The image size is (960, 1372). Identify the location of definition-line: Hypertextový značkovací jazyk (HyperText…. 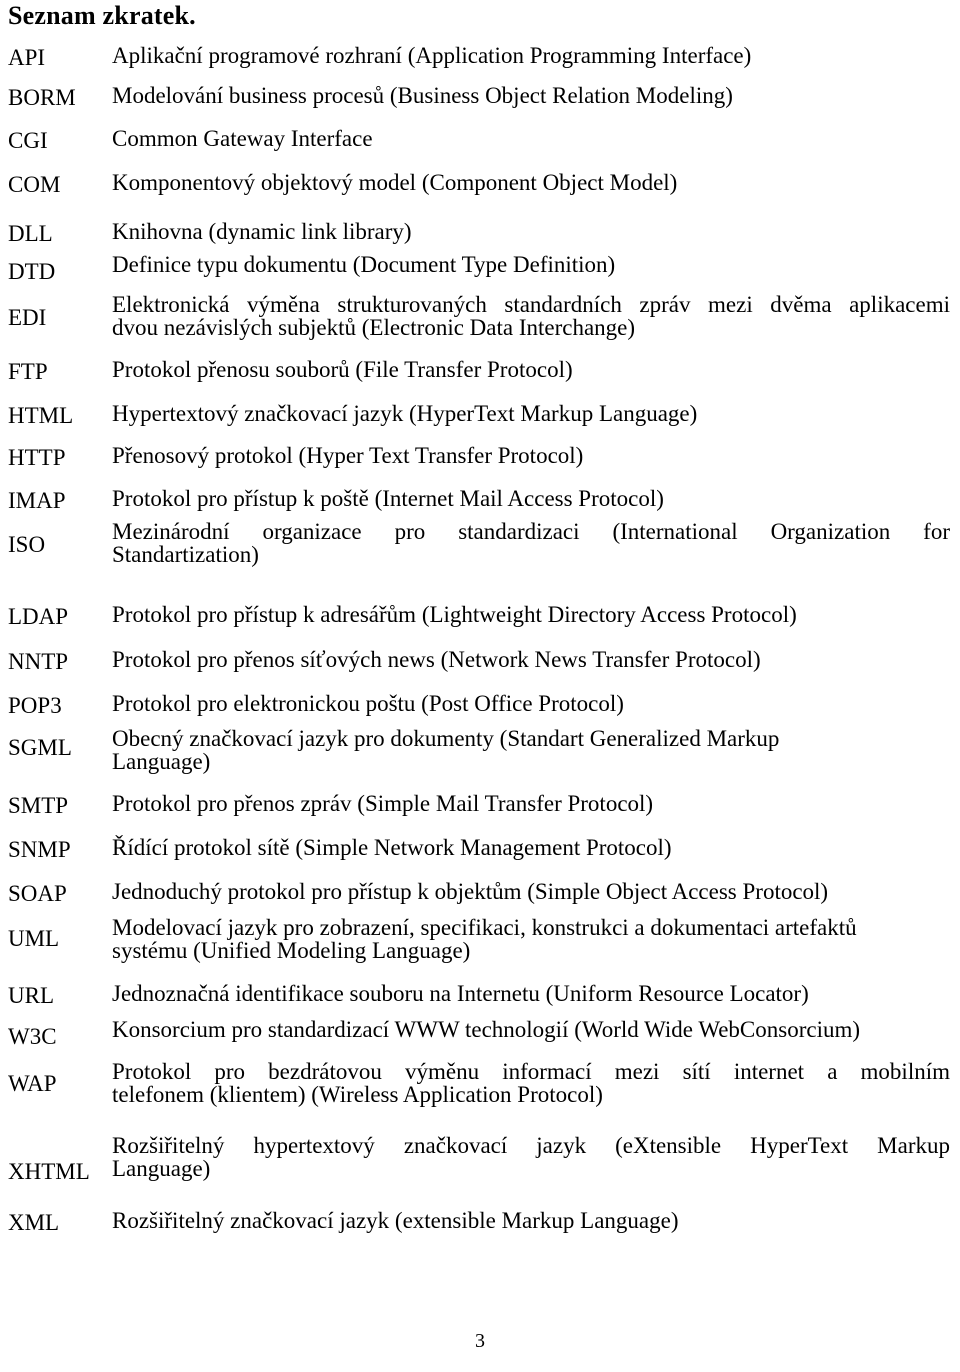
(405, 413).